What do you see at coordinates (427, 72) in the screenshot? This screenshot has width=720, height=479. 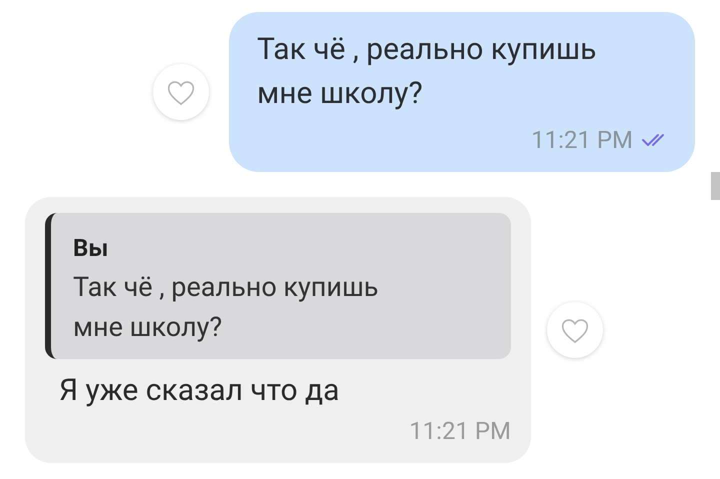 I see `message-text: Так чё , реально купишь мне школу?` at bounding box center [427, 72].